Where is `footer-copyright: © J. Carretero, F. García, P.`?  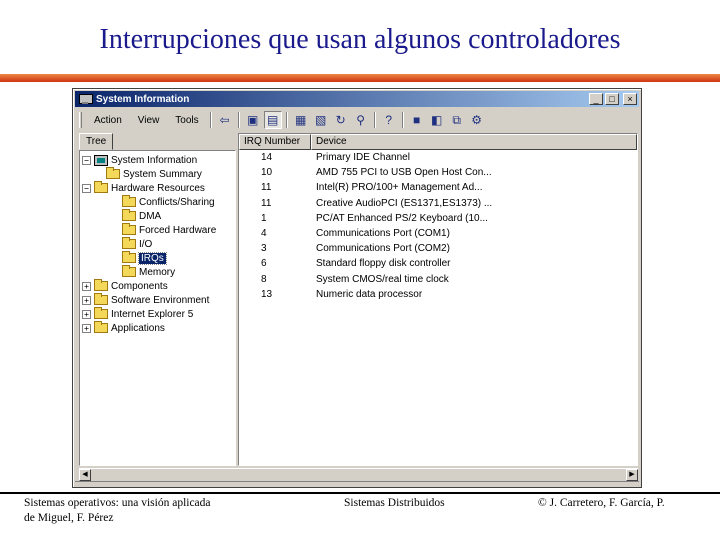 footer-copyright: © J. Carretero, F. García, P. is located at coordinates (601, 503).